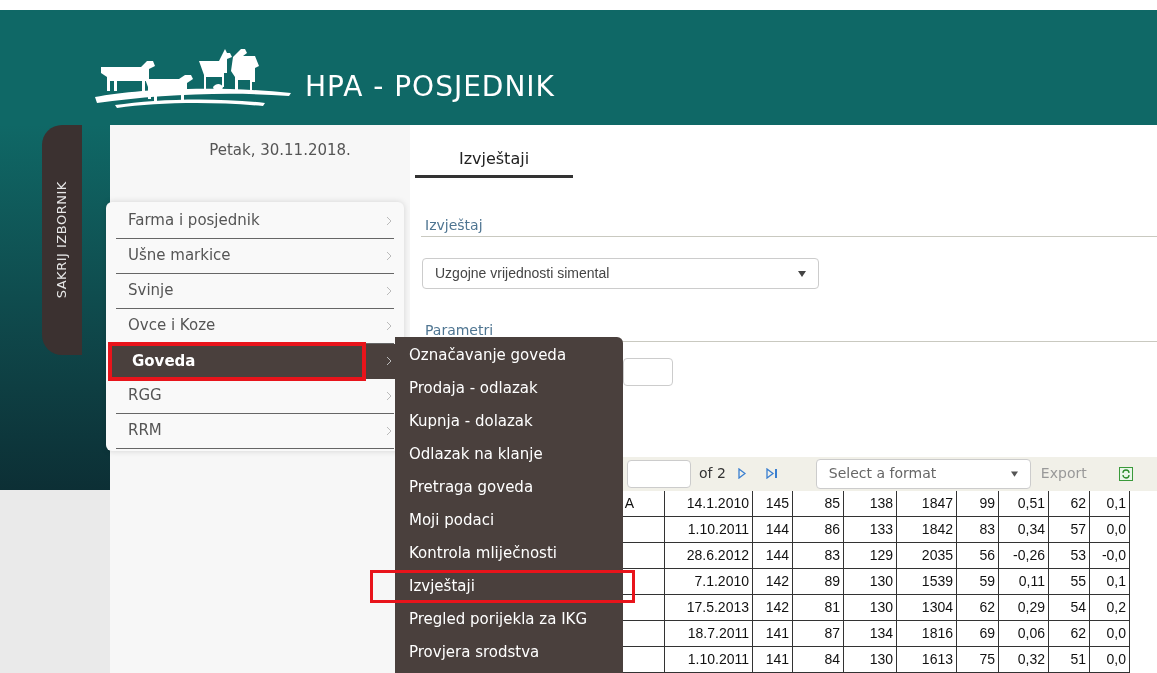  What do you see at coordinates (1024, 582) in the screenshot?
I see `table-cell: 0,11` at bounding box center [1024, 582].